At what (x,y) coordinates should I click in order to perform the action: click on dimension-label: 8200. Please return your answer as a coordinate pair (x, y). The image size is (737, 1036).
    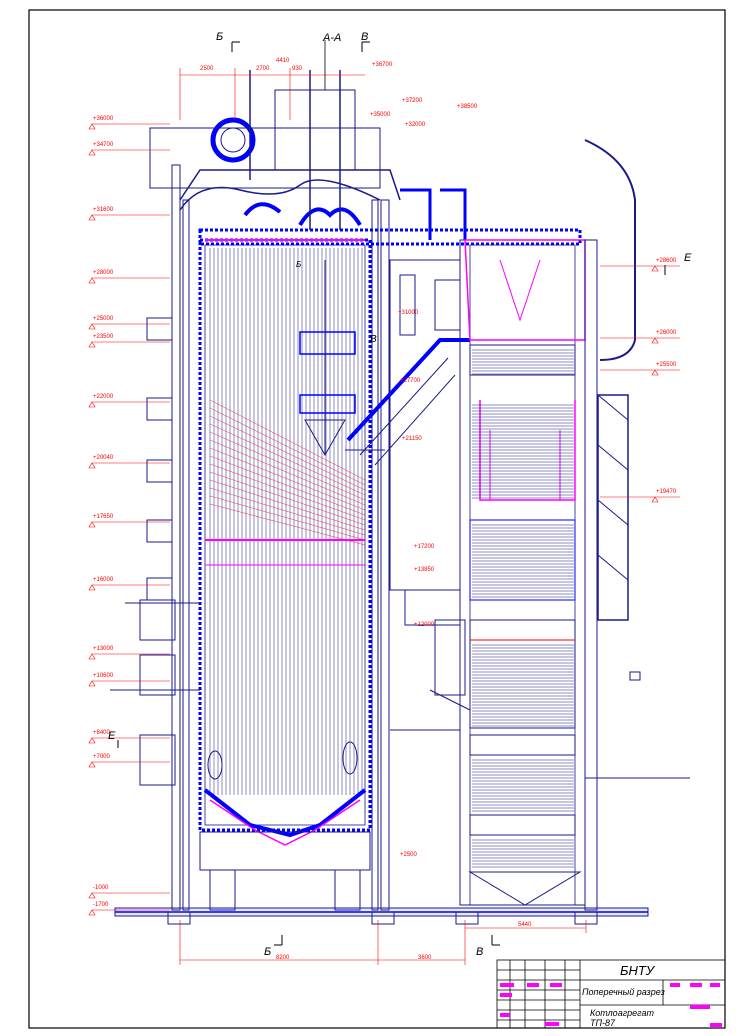
    Looking at the image, I should click on (283, 958).